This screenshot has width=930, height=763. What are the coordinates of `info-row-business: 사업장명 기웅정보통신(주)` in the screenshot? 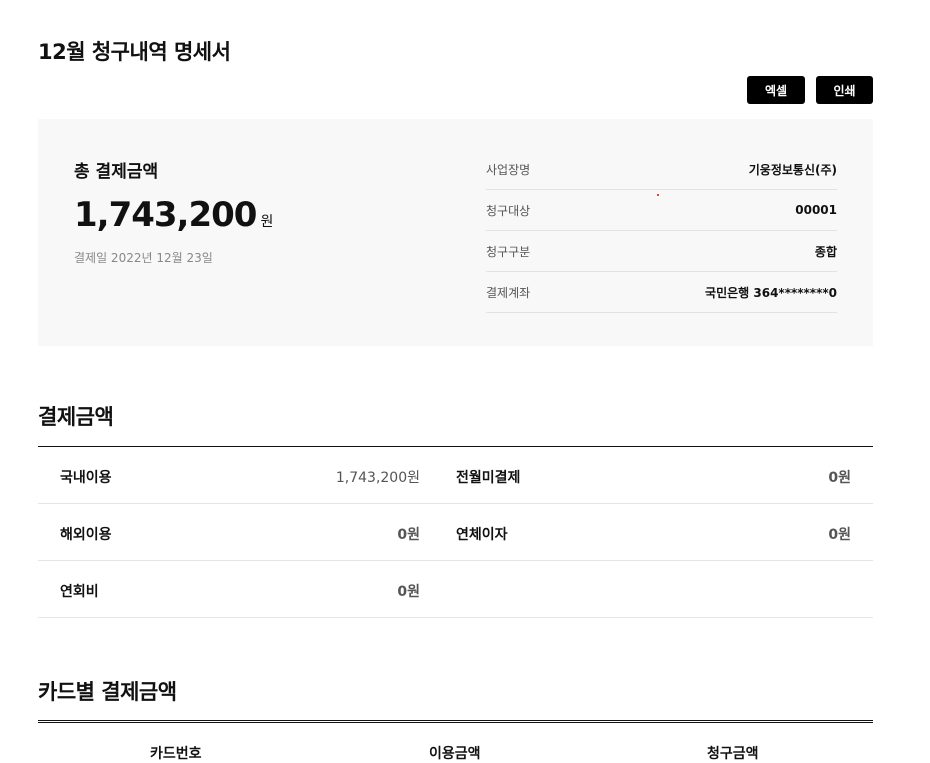 It's located at (661, 169).